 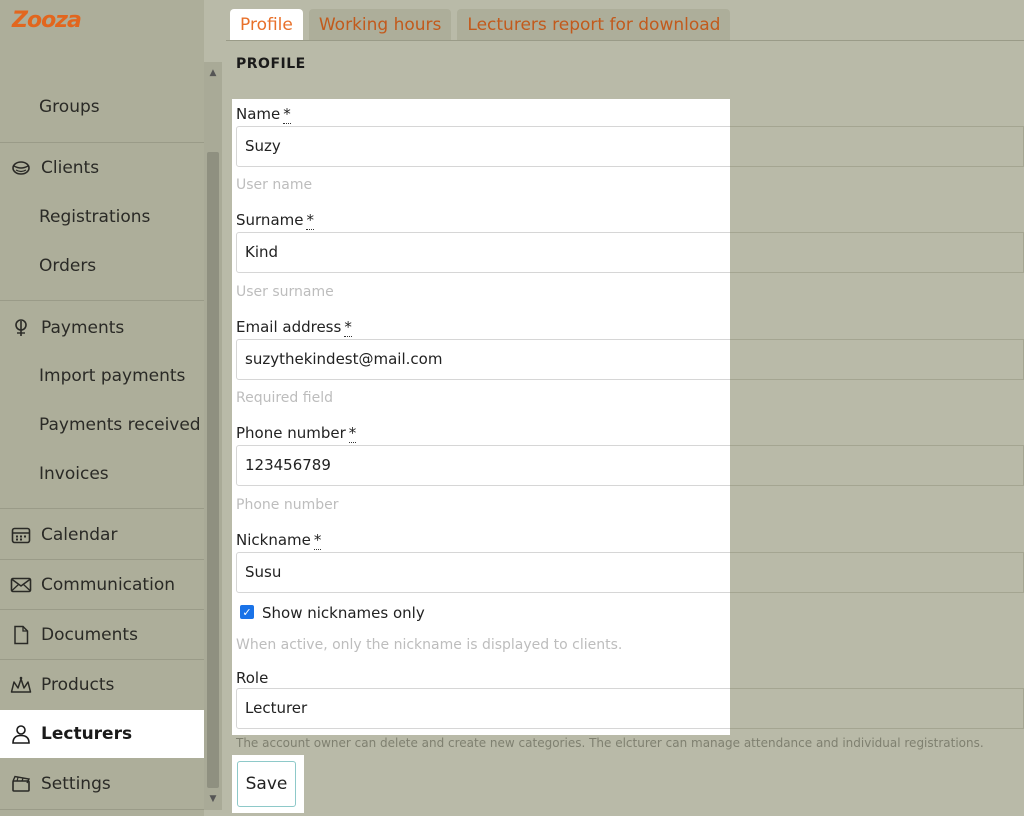 I want to click on sidebar-item-invoices: Invoices, so click(x=102, y=474).